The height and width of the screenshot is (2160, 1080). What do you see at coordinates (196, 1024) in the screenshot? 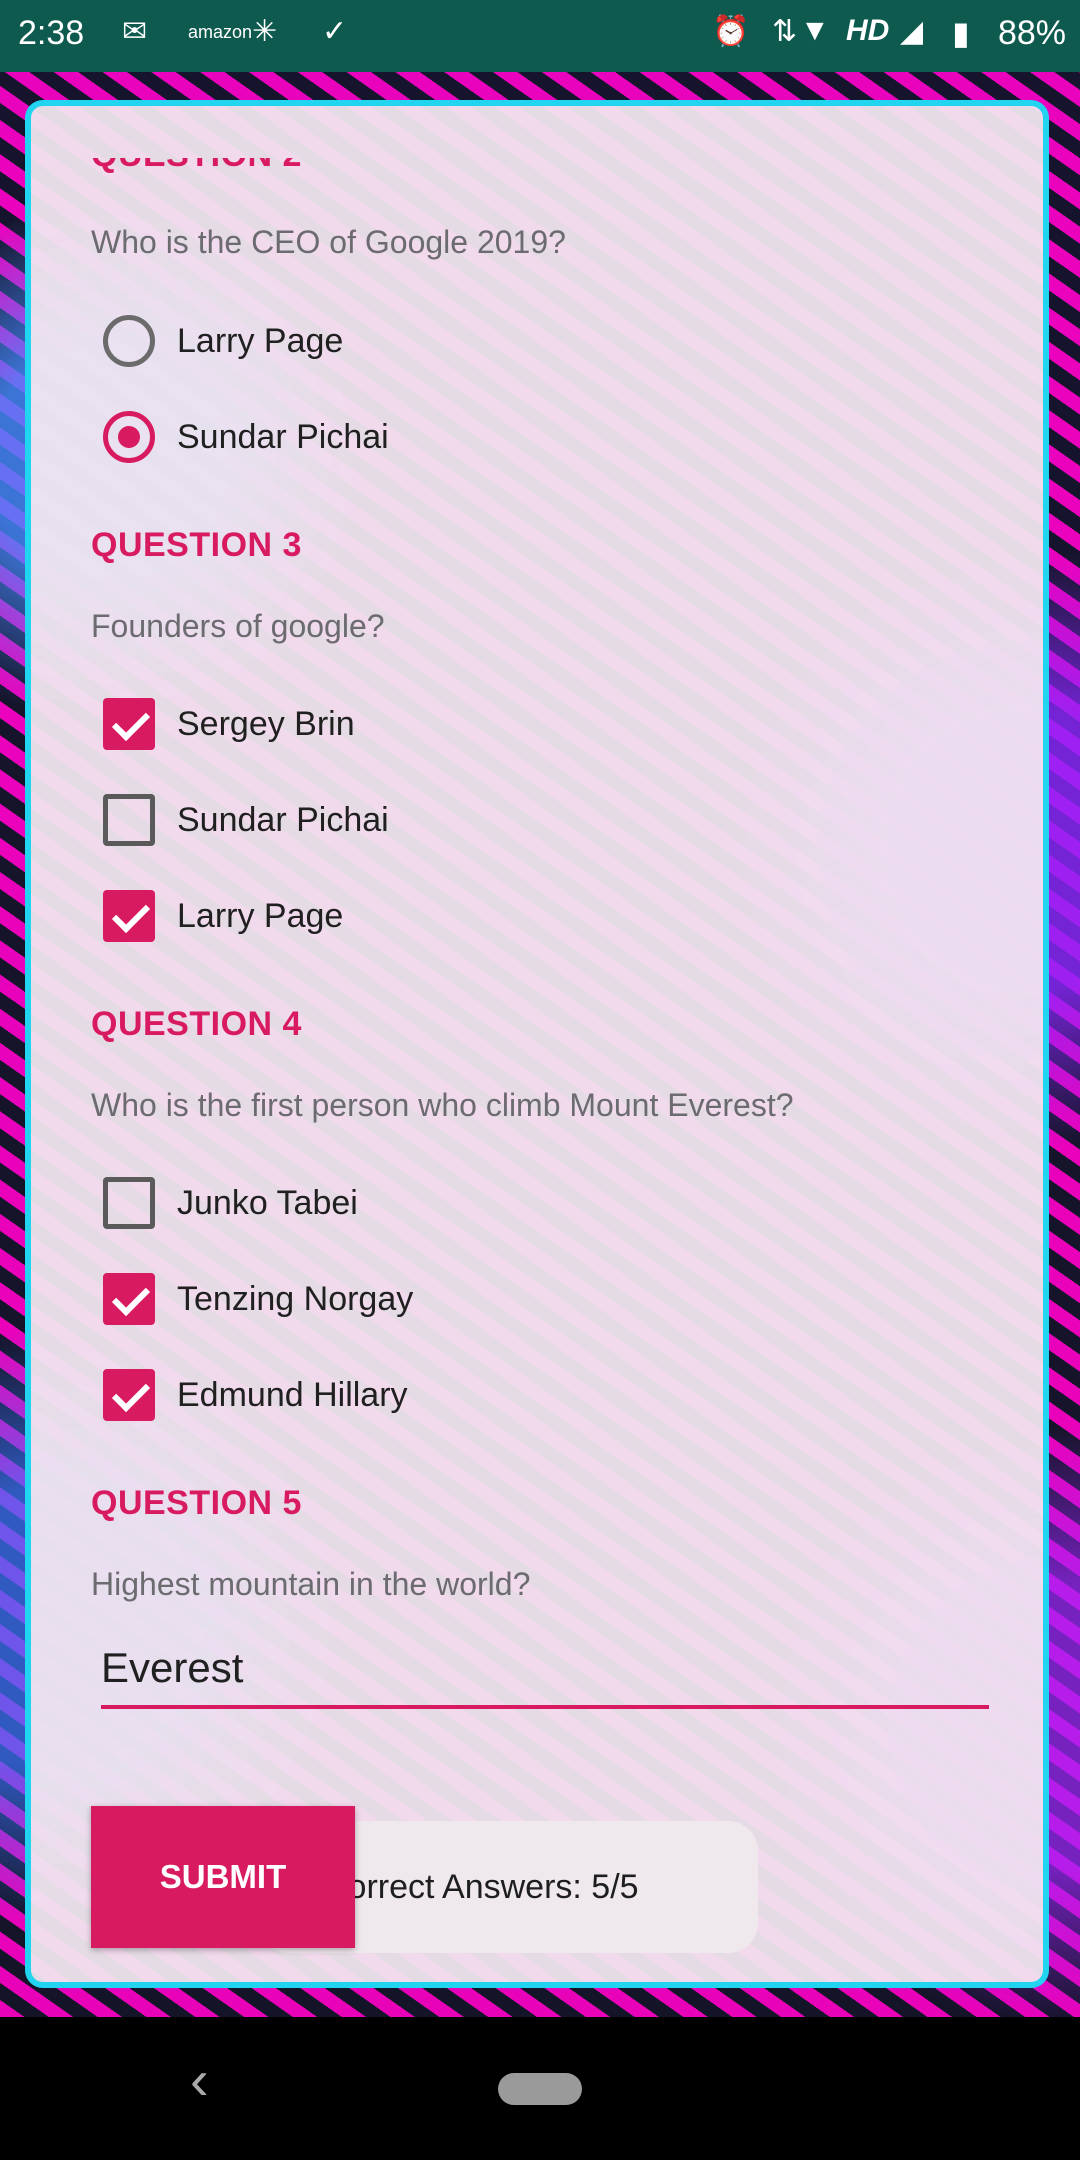
I see `question-4-header: QUESTION 4` at bounding box center [196, 1024].